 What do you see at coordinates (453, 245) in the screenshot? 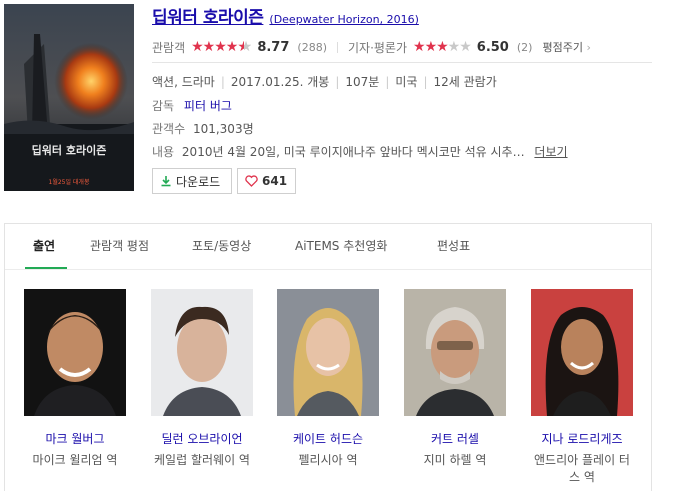
I see `tab-schedule: 편성표` at bounding box center [453, 245].